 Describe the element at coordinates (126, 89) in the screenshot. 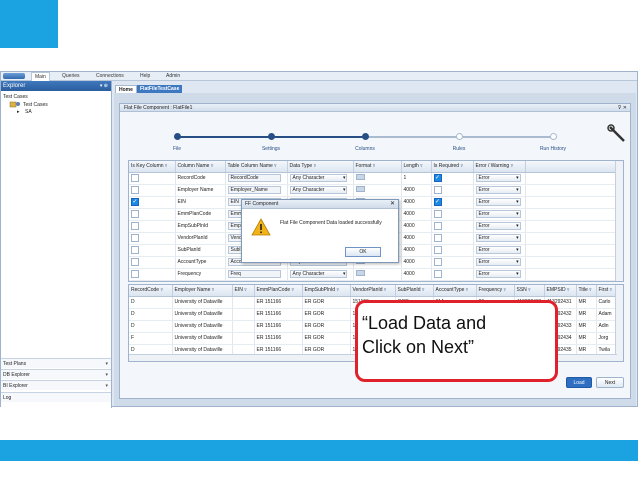

I see `tab-home: Home` at that location.